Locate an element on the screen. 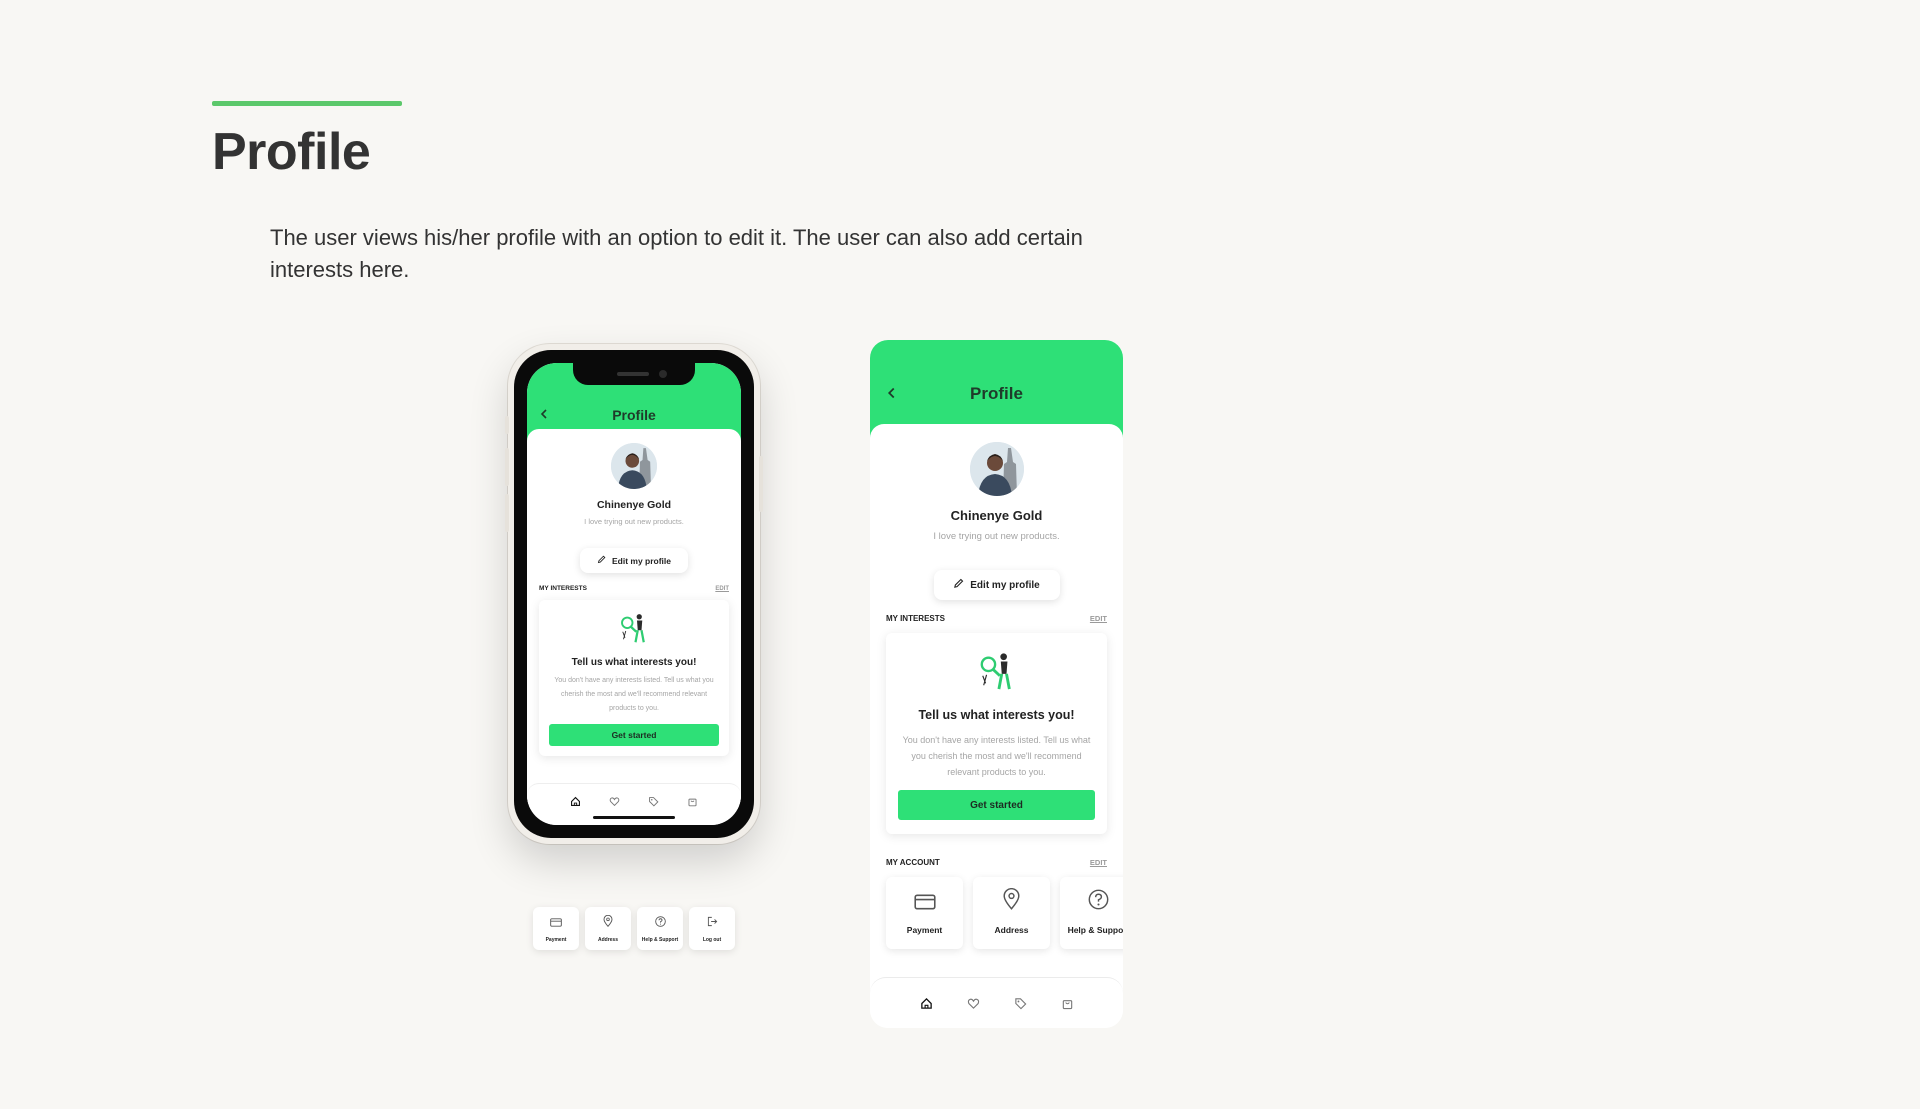 The width and height of the screenshot is (1920, 1109). logout-tile: Log out is located at coordinates (712, 928).